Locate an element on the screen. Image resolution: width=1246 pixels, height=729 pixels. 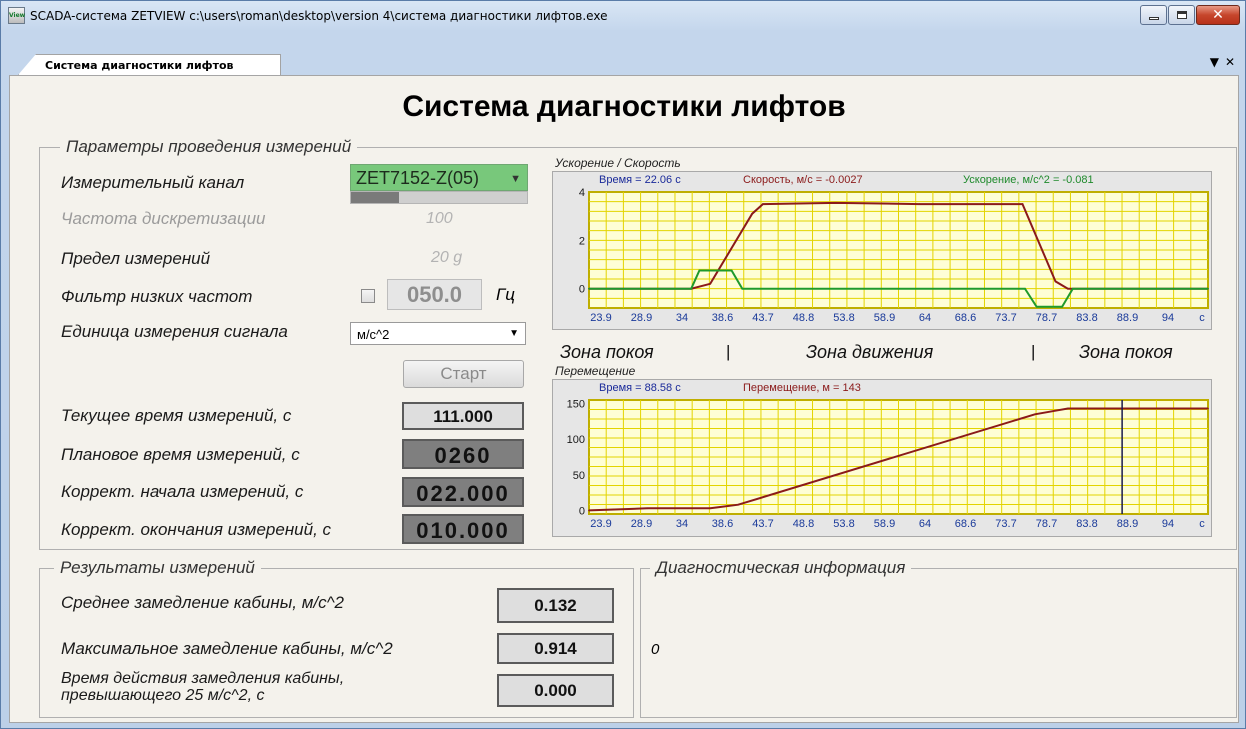
signal-unit-select: м/с^2 ▼ is located at coordinates (438, 333).